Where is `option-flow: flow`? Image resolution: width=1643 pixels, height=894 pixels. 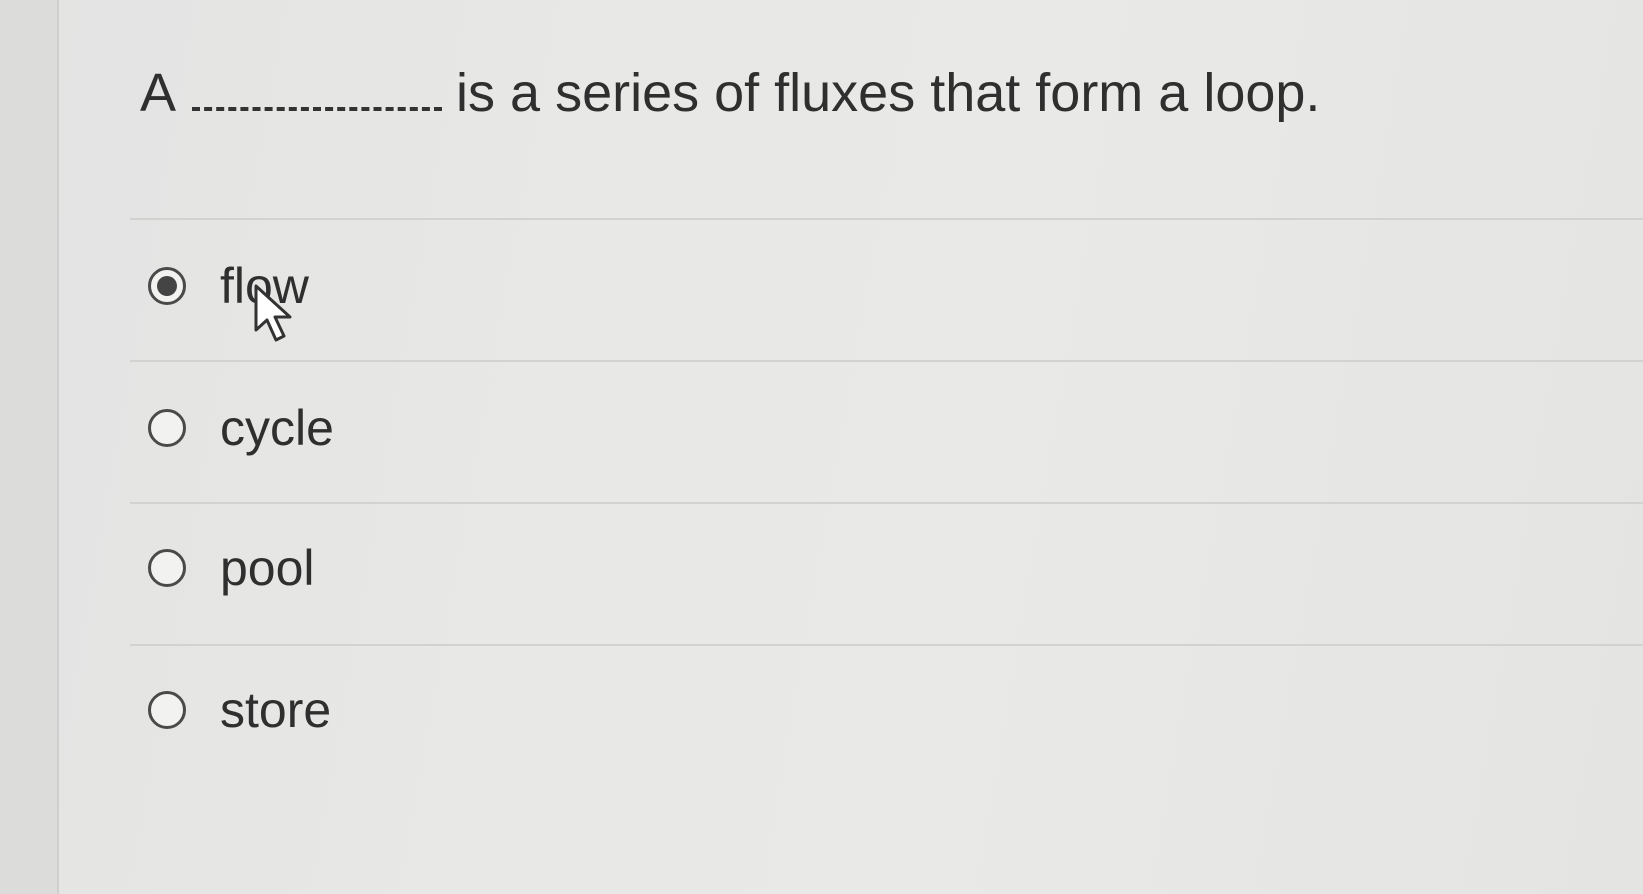
option-flow: flow is located at coordinates (748, 286).